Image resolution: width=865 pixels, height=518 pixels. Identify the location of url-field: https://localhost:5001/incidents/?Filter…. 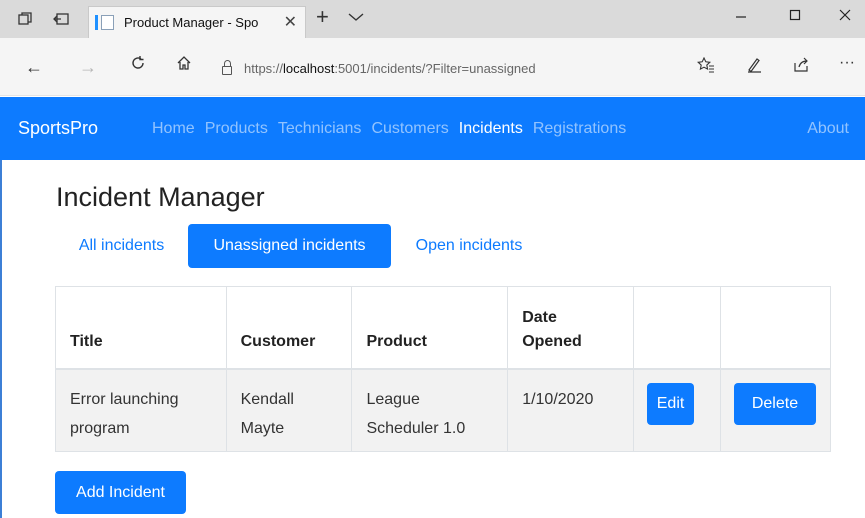
(437, 68).